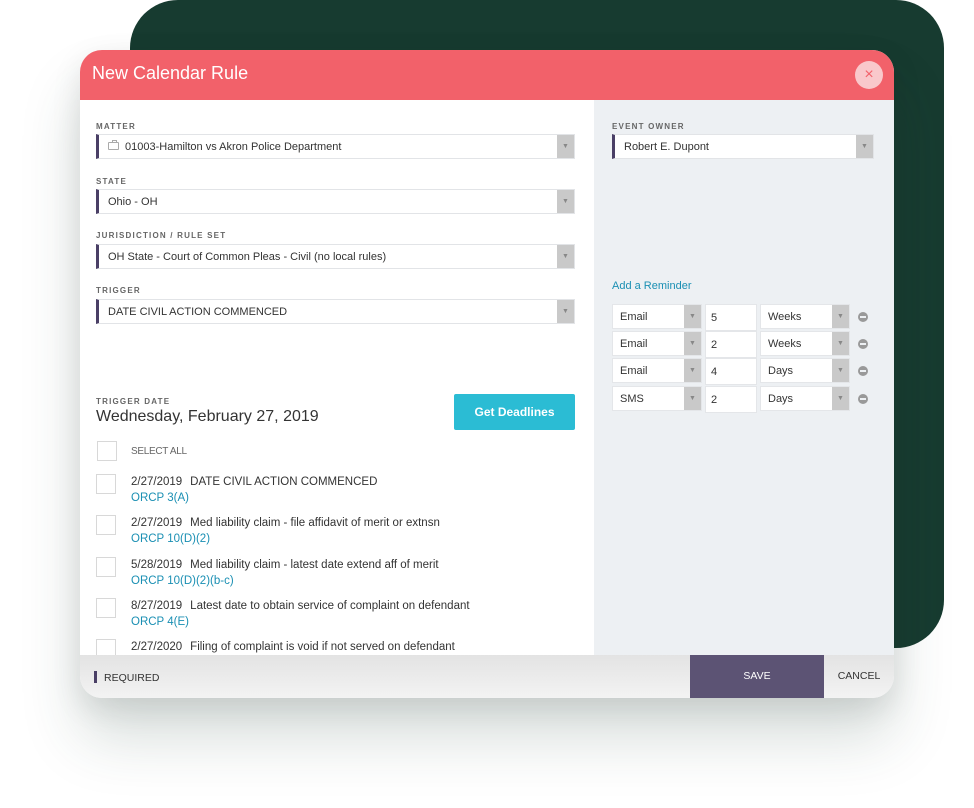  Describe the element at coordinates (159, 451) in the screenshot. I see `select-all-label: SELECT ALL` at that location.